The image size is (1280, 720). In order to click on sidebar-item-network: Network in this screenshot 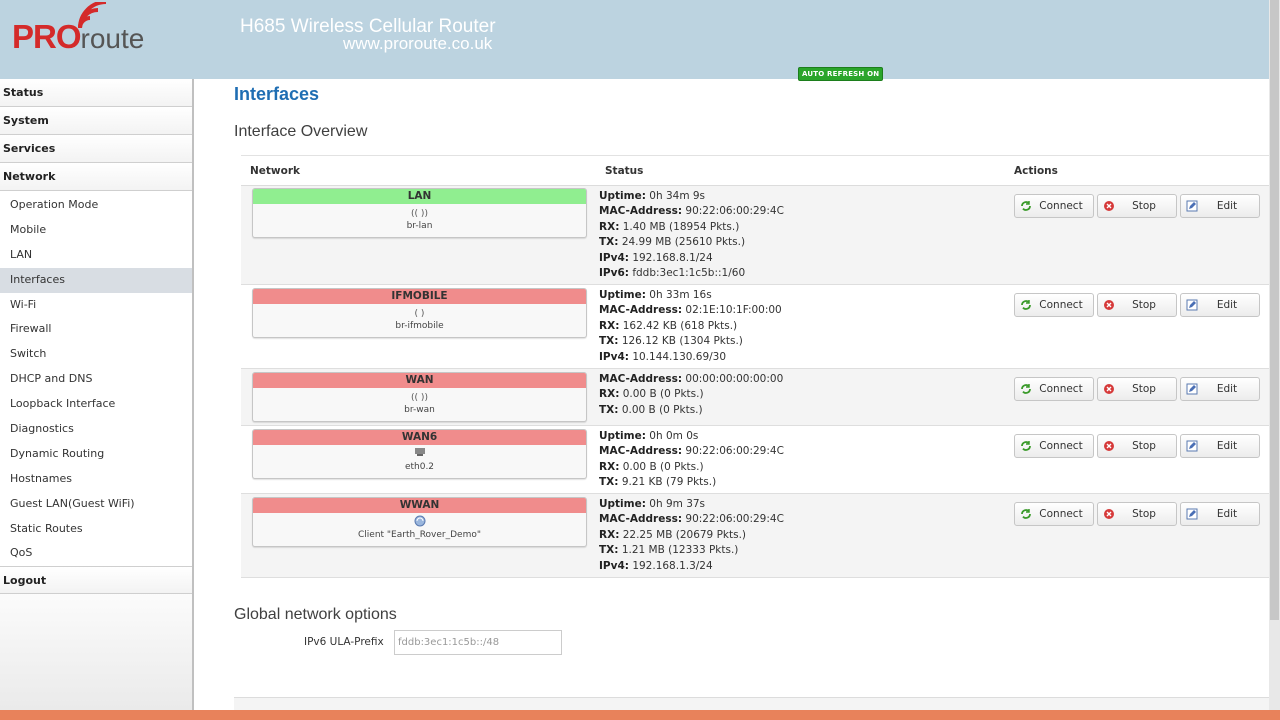, I will do `click(96, 177)`.